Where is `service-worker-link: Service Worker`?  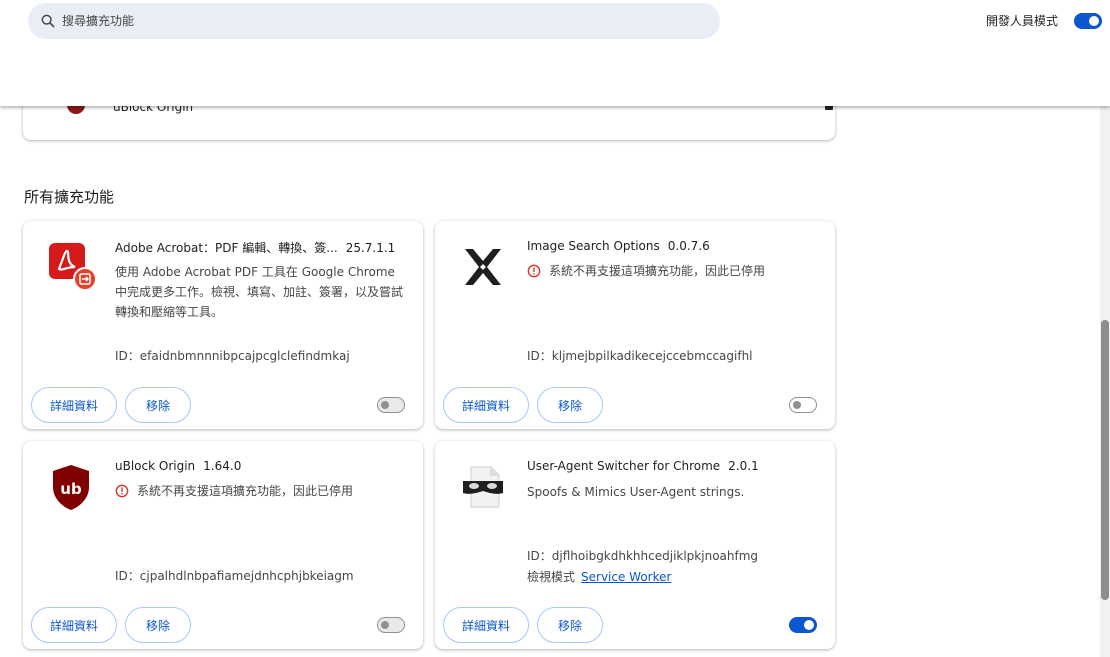 service-worker-link: Service Worker is located at coordinates (626, 577).